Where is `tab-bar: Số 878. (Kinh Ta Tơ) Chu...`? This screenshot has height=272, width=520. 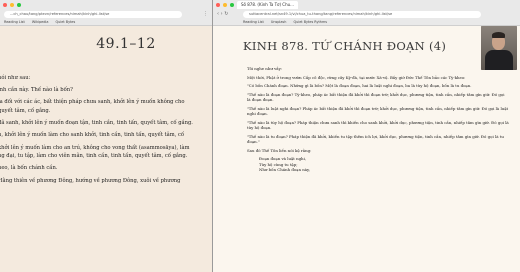 tab-bar: Số 878. (Kinh Ta Tơ) Chu... is located at coordinates (366, 5).